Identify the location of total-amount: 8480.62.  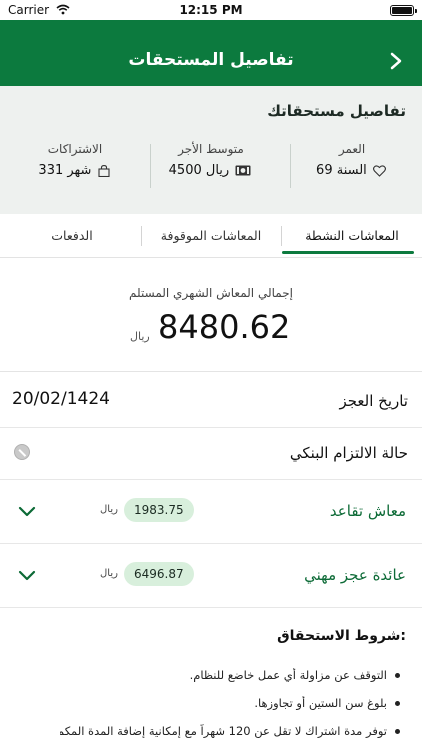
(224, 327).